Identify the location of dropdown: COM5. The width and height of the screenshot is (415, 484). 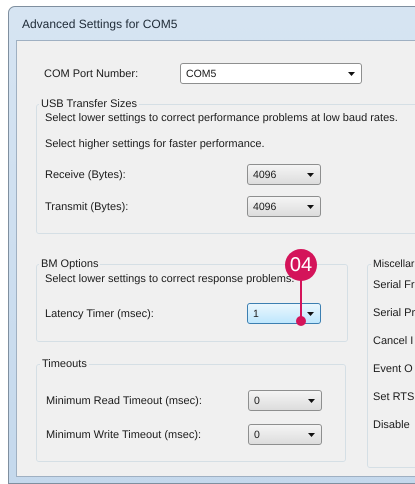
(271, 73).